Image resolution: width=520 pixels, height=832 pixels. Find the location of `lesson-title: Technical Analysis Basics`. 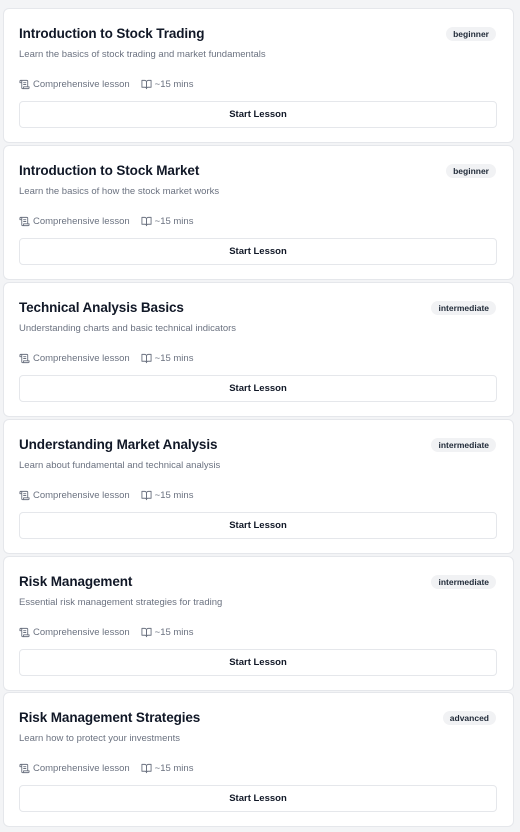

lesson-title: Technical Analysis Basics is located at coordinates (101, 307).